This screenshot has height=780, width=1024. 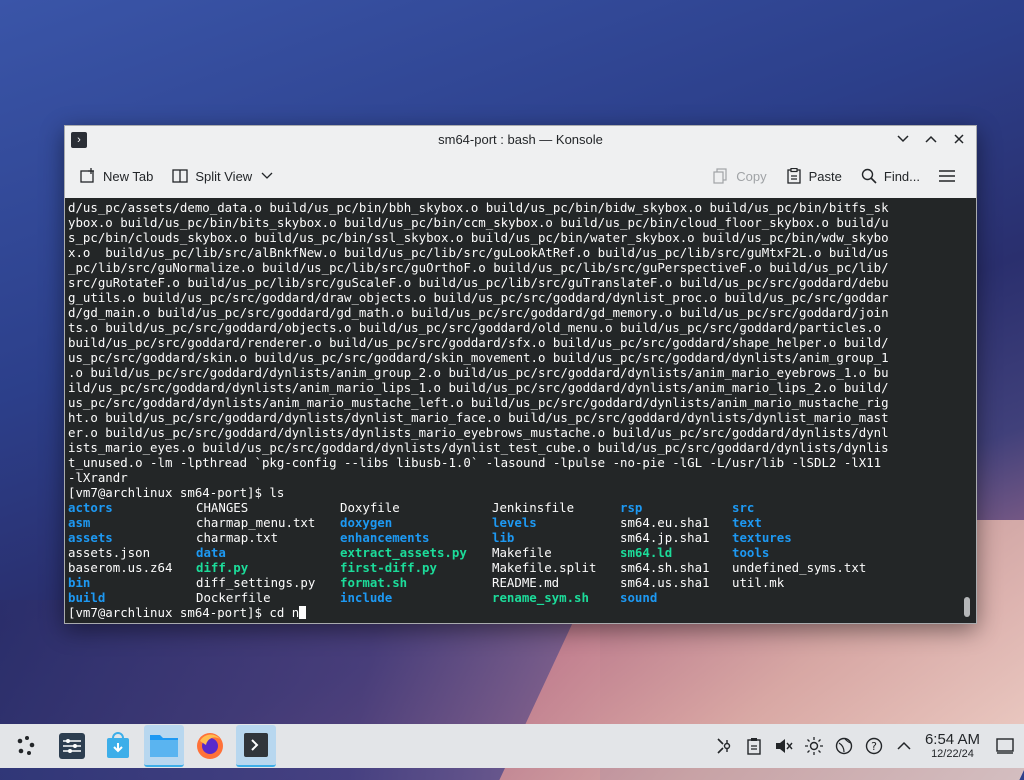 I want to click on ls-directory-entry: include, so click(x=366, y=597).